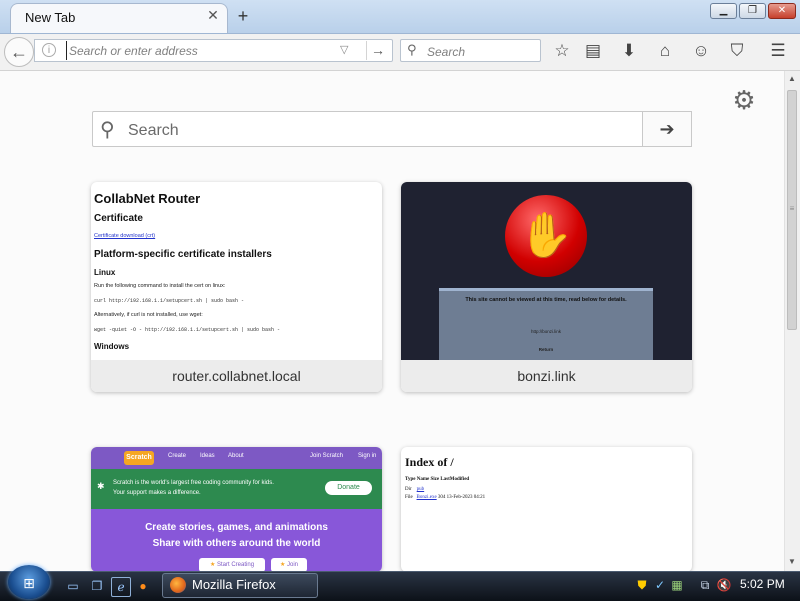  I want to click on thumb-nav-item: Sign in, so click(367, 456).